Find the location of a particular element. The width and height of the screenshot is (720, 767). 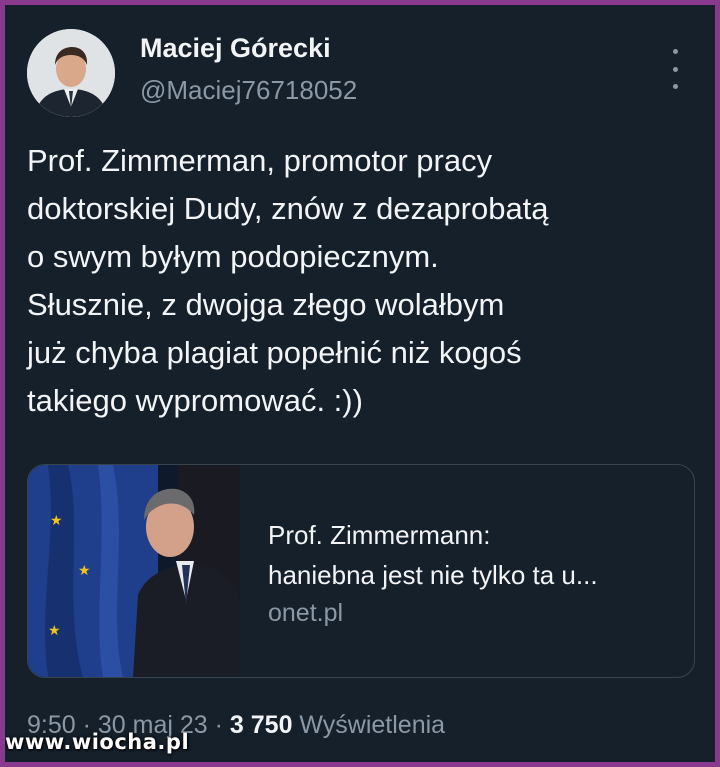

link-thumbnail: ★ ★ ★ is located at coordinates (134, 571).